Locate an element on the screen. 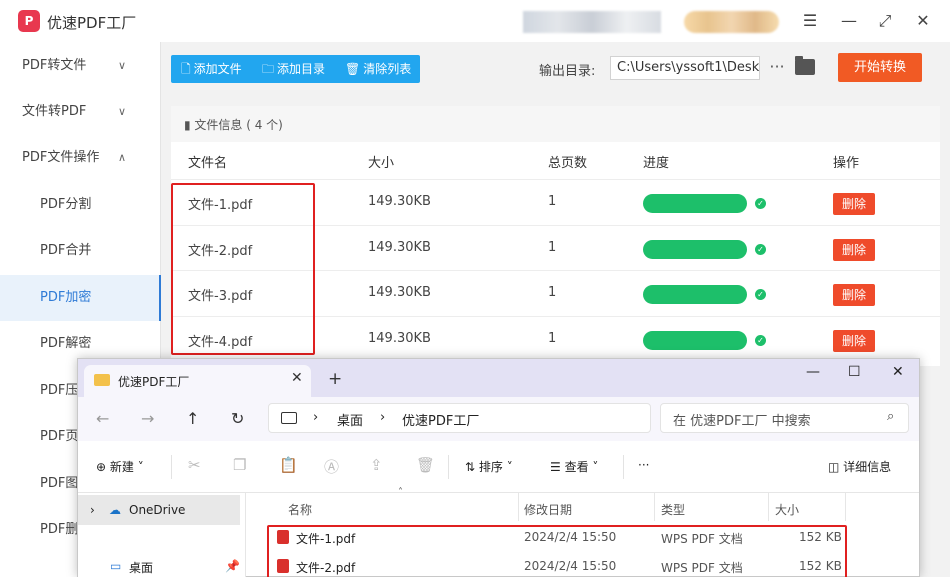 This screenshot has height=577, width=950. sidebar-item-label: PDF文件操作 is located at coordinates (61, 157).